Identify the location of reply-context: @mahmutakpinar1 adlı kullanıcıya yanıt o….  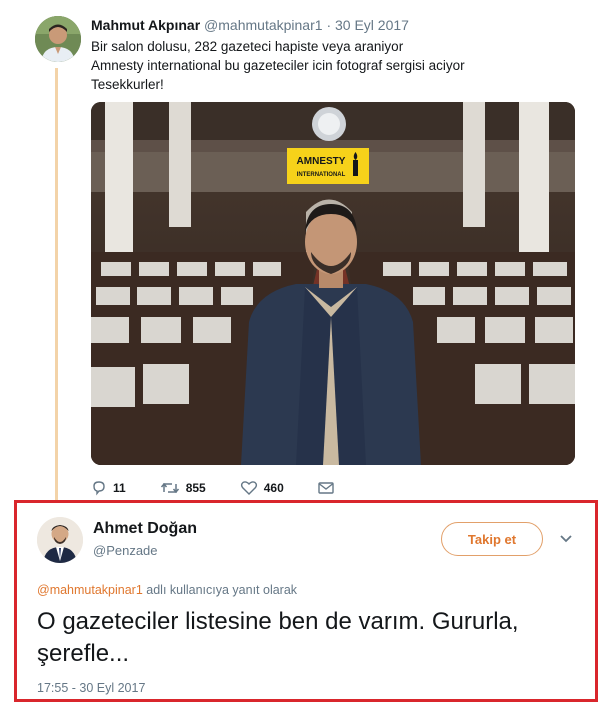
(167, 590).